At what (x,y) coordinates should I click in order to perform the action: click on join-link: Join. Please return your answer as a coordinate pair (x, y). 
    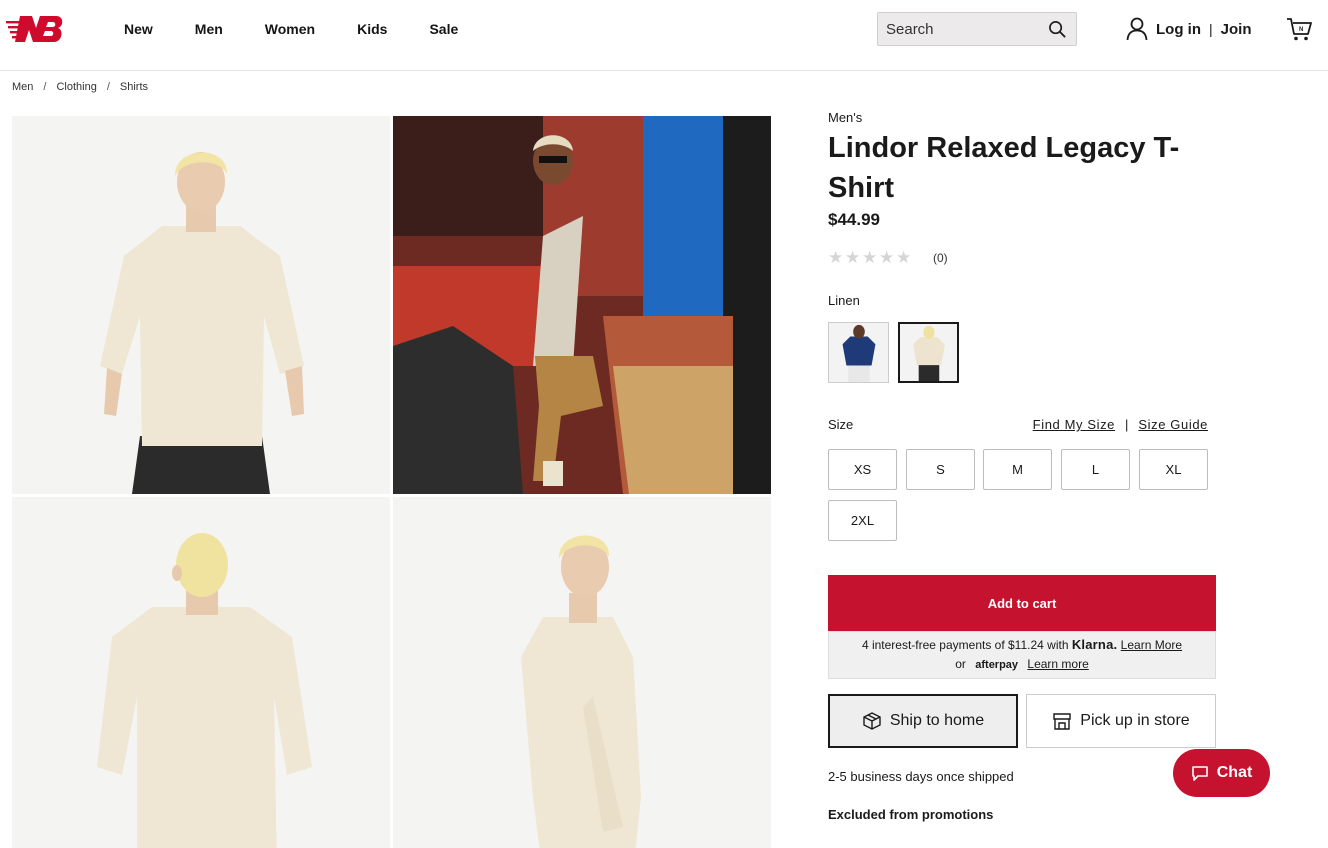
    Looking at the image, I should click on (1236, 29).